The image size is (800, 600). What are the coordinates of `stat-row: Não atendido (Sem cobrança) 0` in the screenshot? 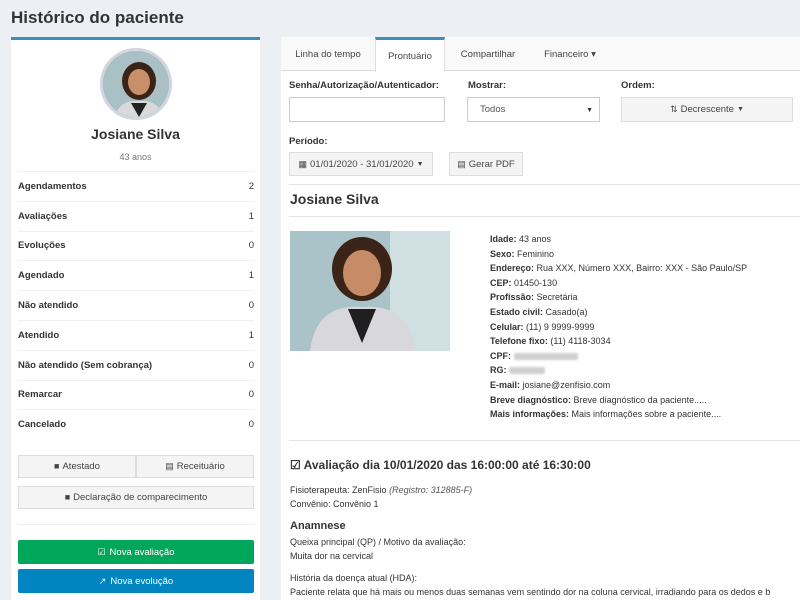 It's located at (136, 364).